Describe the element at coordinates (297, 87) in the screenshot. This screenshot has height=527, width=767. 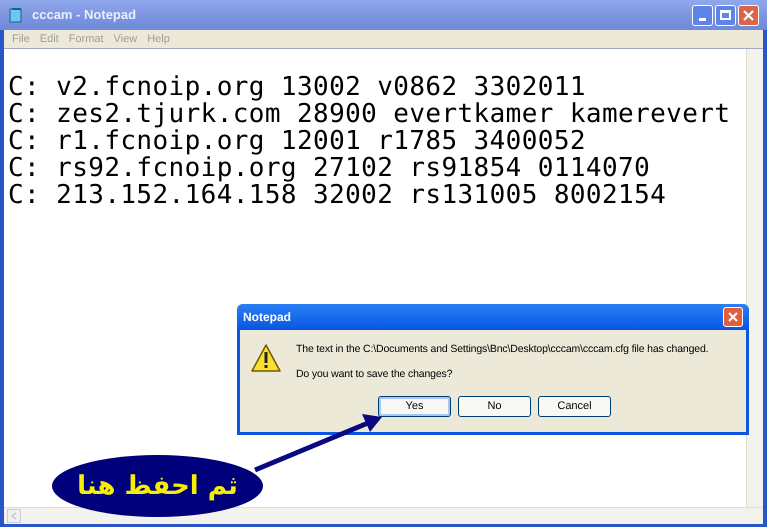
I see `text-line: C: v2.fcnoip.org 13002 v0862 3302011` at that location.